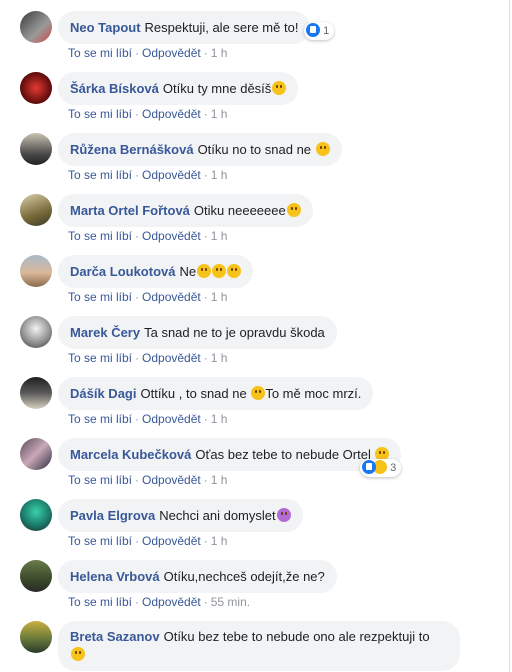 The width and height of the screenshot is (512, 672). What do you see at coordinates (221, 27) in the screenshot?
I see `comment-text: Respektuji, ale sere mě to!` at bounding box center [221, 27].